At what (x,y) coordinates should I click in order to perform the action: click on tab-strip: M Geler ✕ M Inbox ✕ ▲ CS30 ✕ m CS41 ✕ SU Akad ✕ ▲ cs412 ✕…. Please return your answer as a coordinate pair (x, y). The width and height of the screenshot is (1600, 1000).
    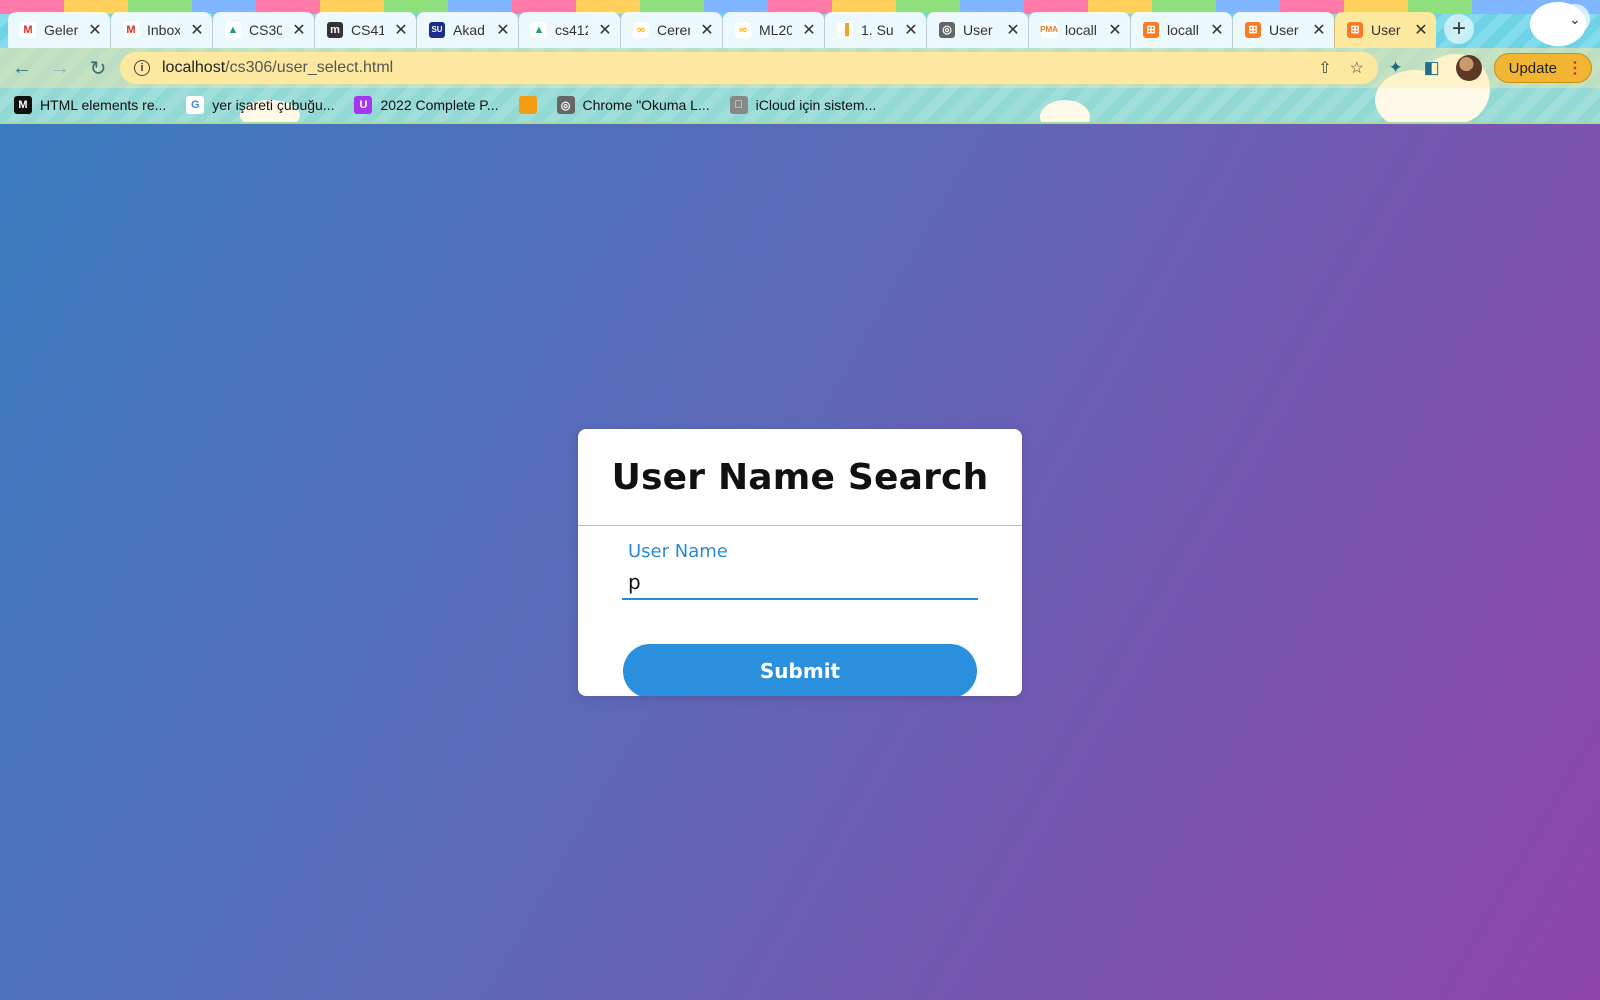
    Looking at the image, I should click on (800, 29).